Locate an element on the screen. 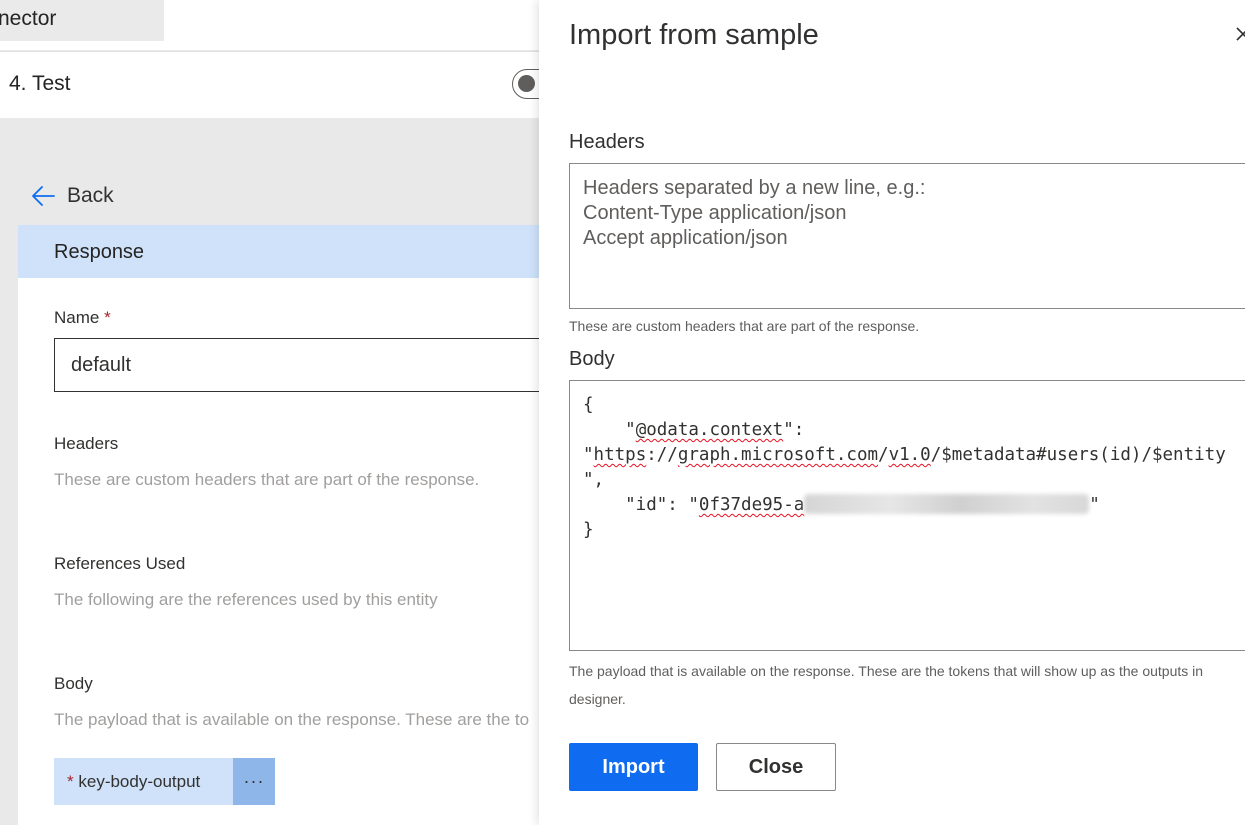 This screenshot has width=1245, height=825. connector-tab: nector is located at coordinates (82, 20).